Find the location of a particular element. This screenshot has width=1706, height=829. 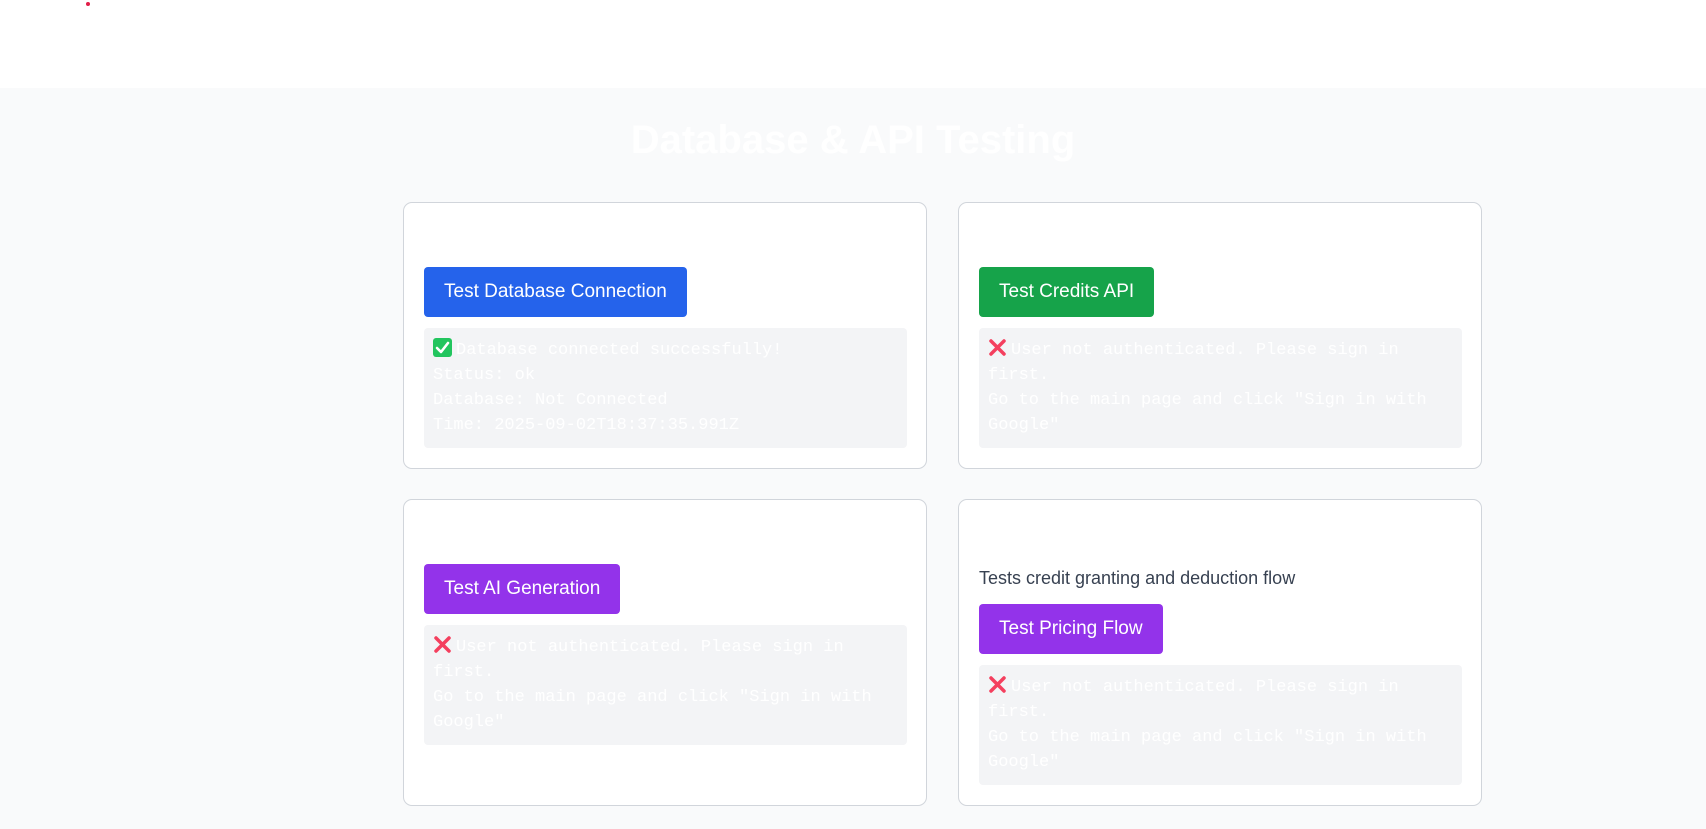

card-description: Tests credit granting and deduction flow is located at coordinates (1137, 578).